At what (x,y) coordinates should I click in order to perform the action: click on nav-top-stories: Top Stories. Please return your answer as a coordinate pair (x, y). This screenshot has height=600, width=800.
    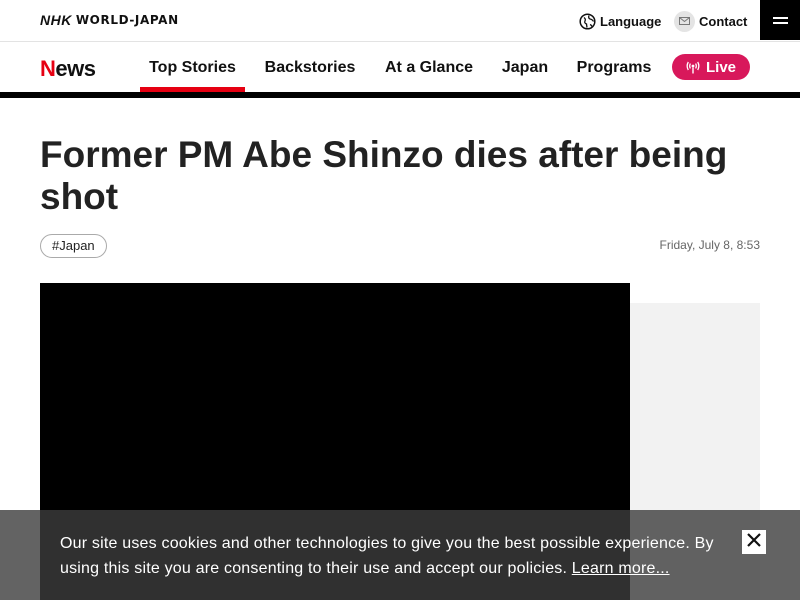
    Looking at the image, I should click on (192, 67).